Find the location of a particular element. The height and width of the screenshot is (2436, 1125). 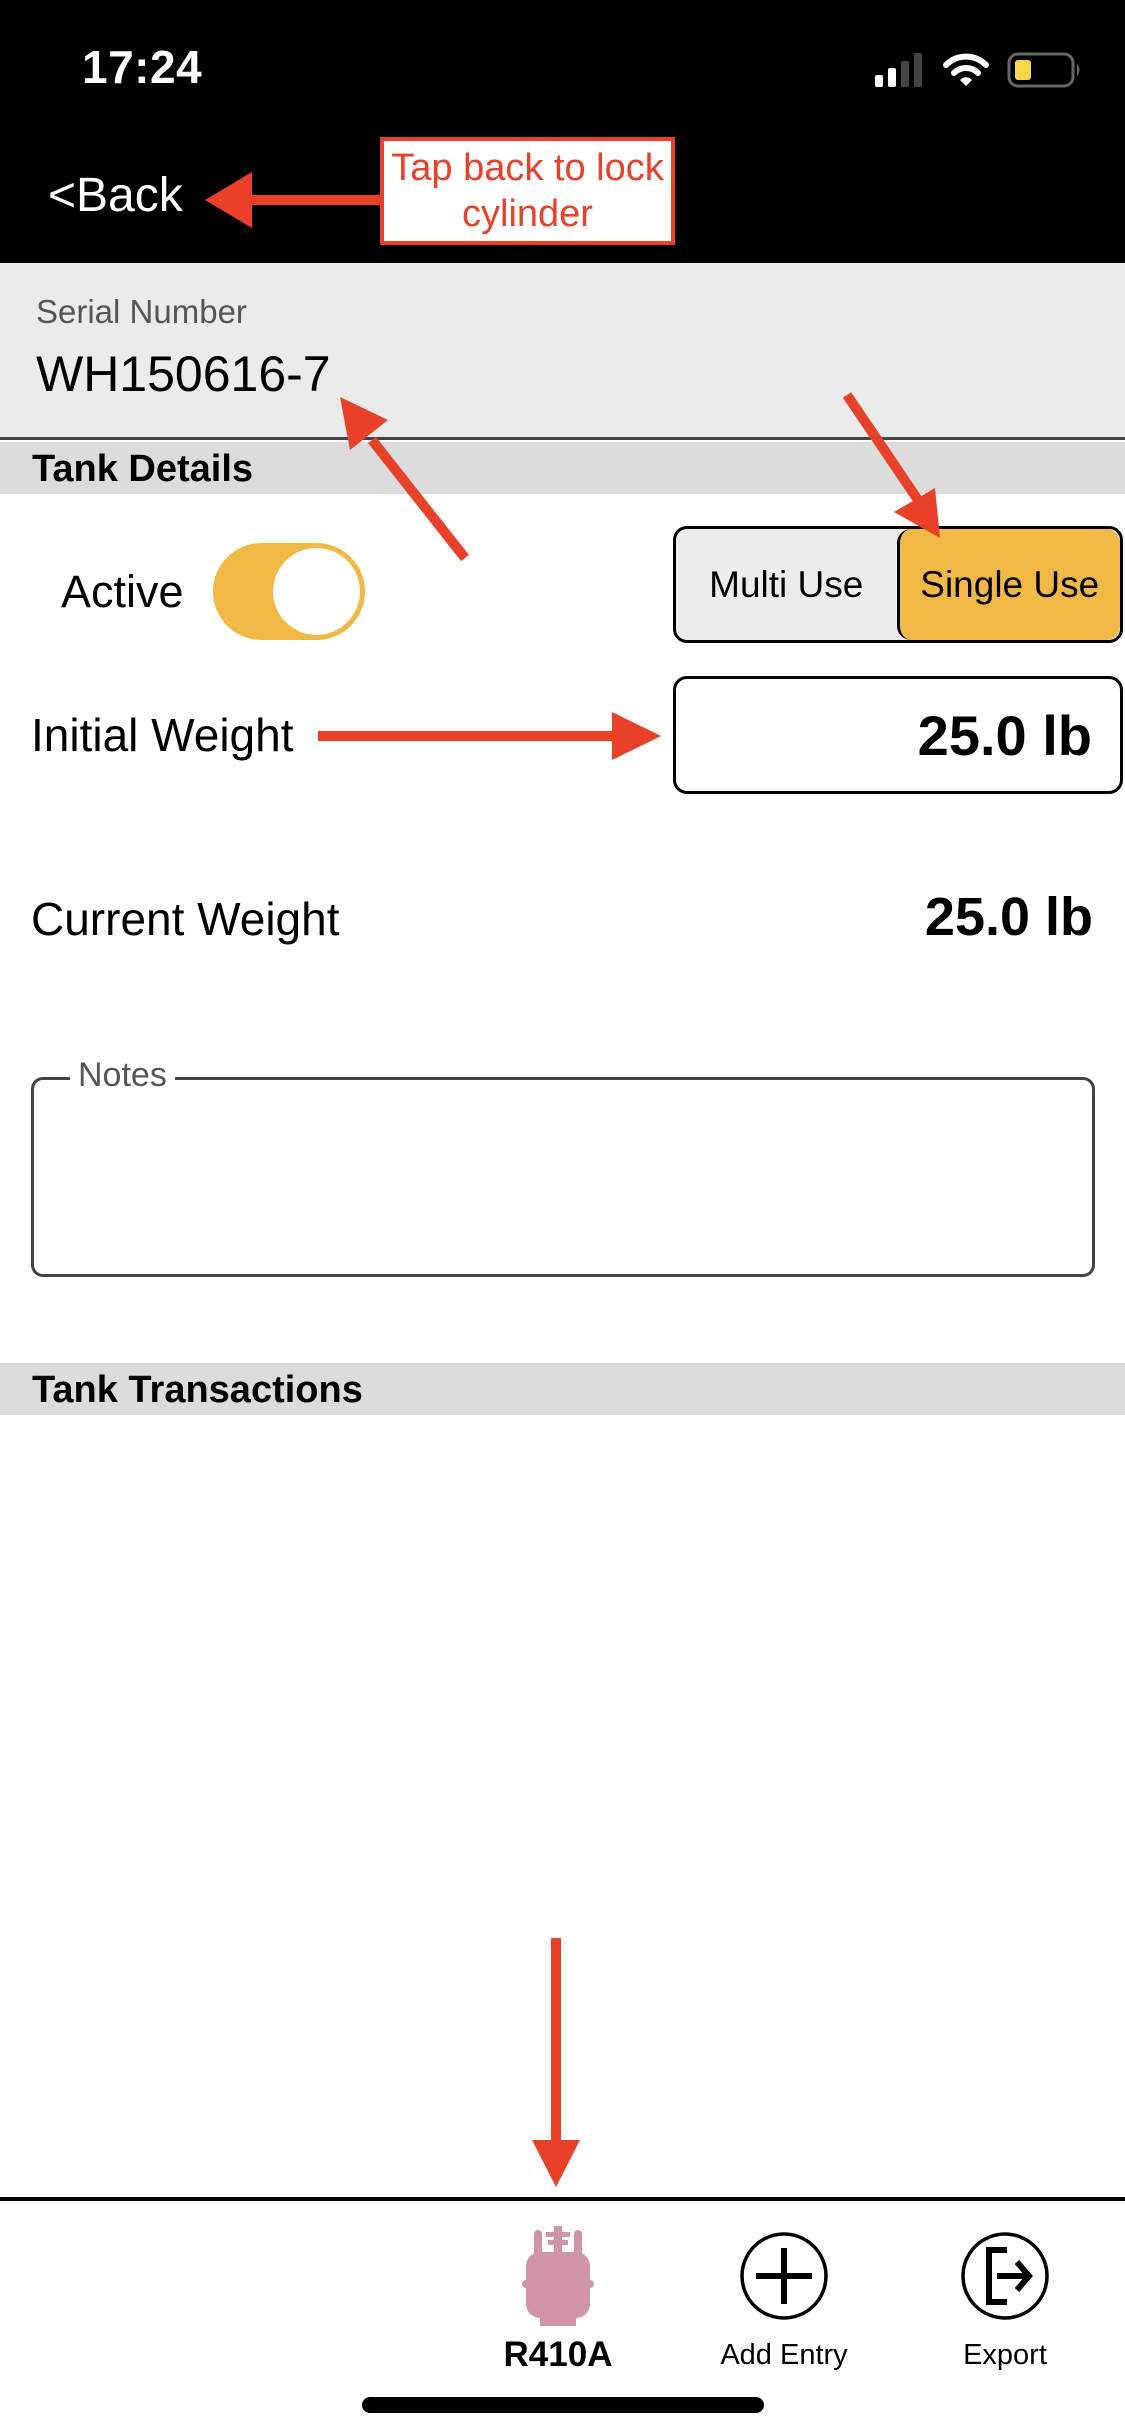

nav-bar: <Back is located at coordinates (562, 196).